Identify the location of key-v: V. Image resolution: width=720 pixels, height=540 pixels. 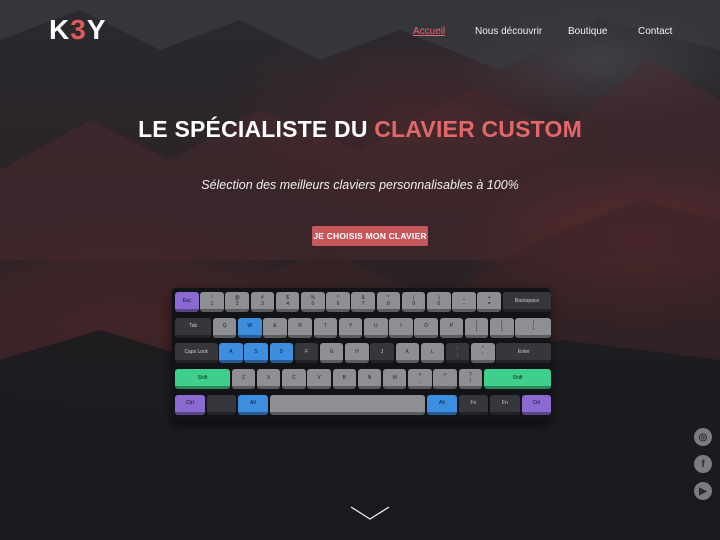
(319, 379).